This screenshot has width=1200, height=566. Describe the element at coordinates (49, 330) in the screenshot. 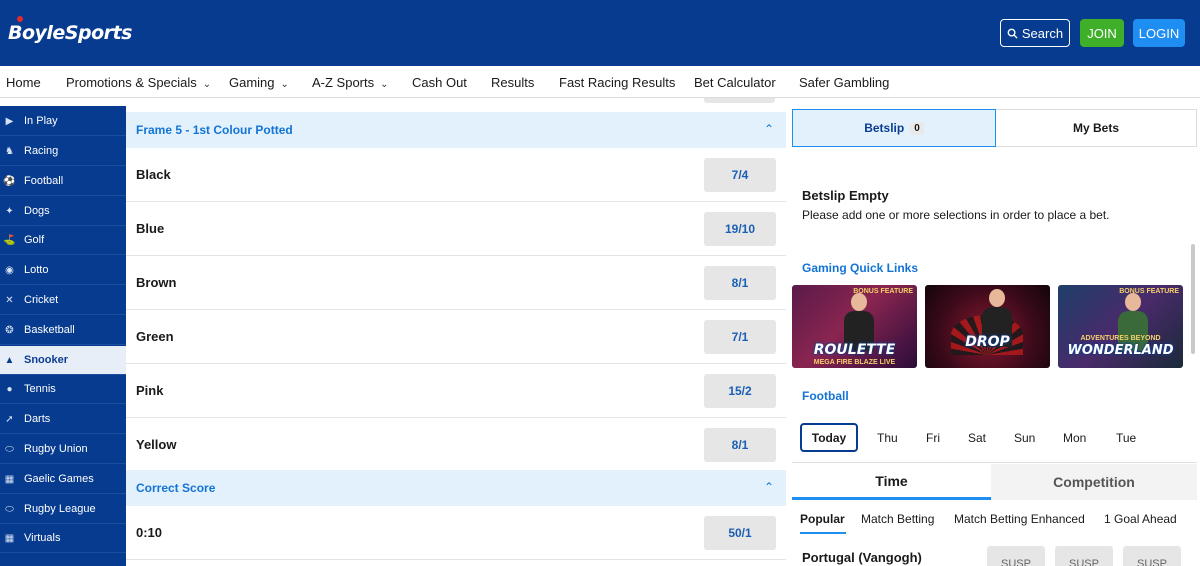

I see `sidebar-item-label: Basketball` at that location.